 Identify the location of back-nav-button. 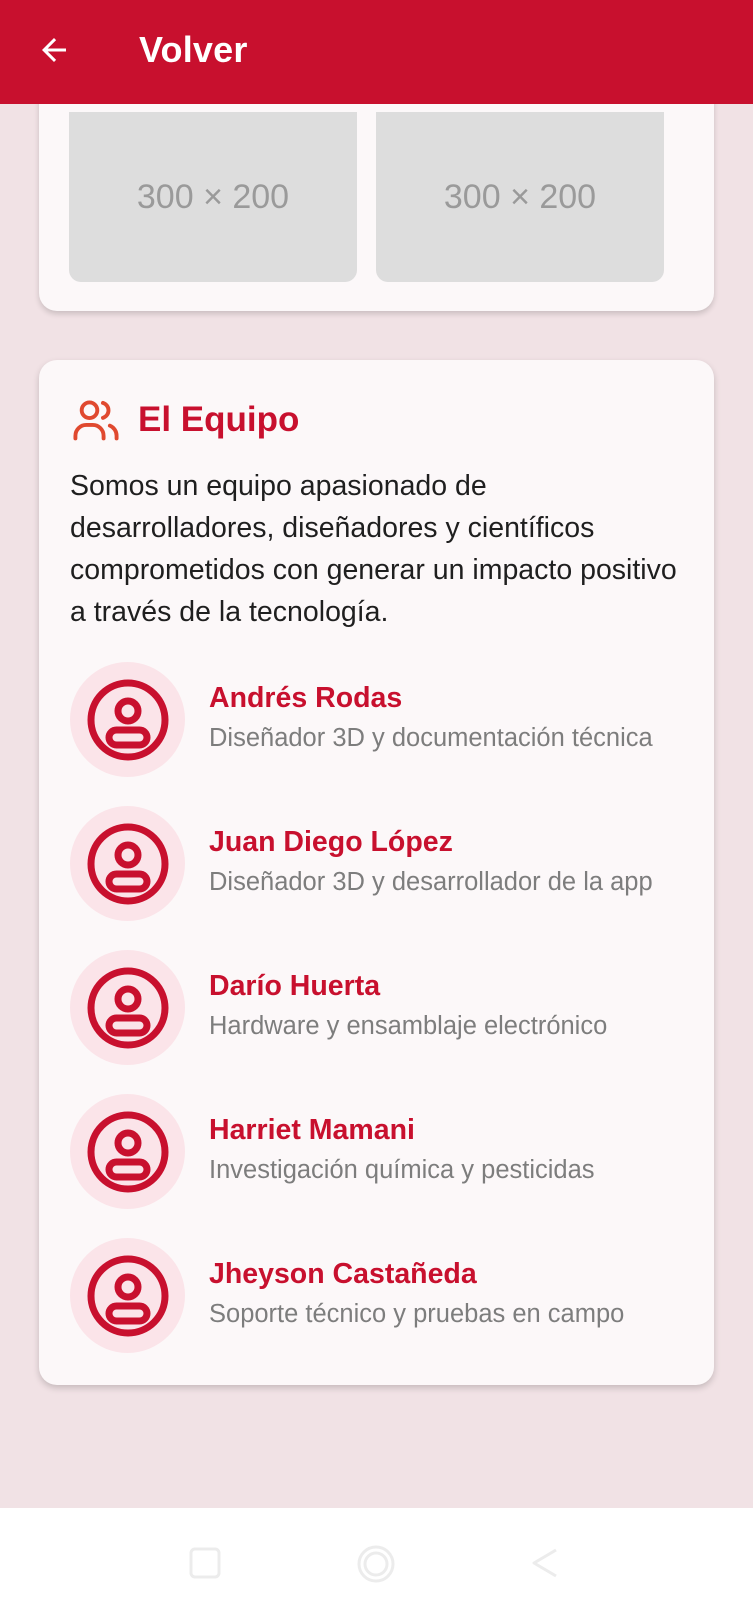
(545, 1563).